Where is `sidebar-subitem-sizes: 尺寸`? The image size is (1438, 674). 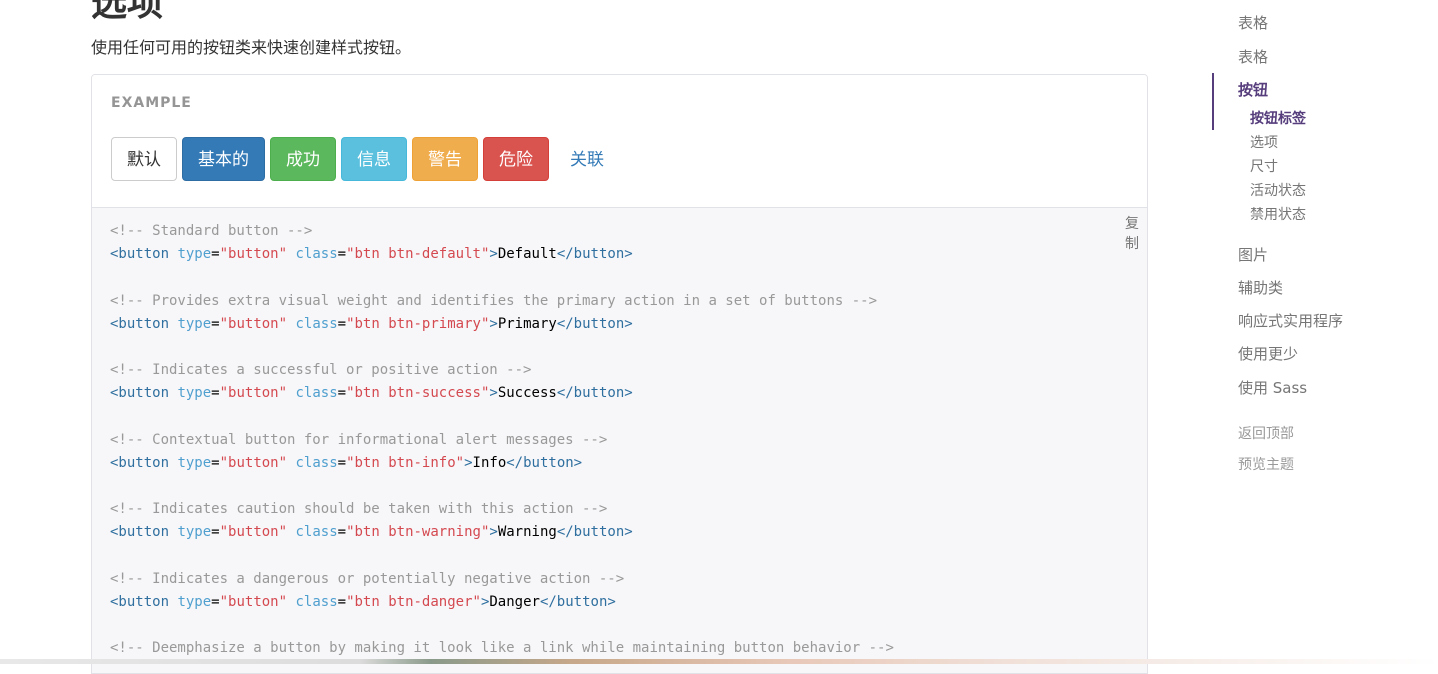 sidebar-subitem-sizes: 尺寸 is located at coordinates (1264, 166).